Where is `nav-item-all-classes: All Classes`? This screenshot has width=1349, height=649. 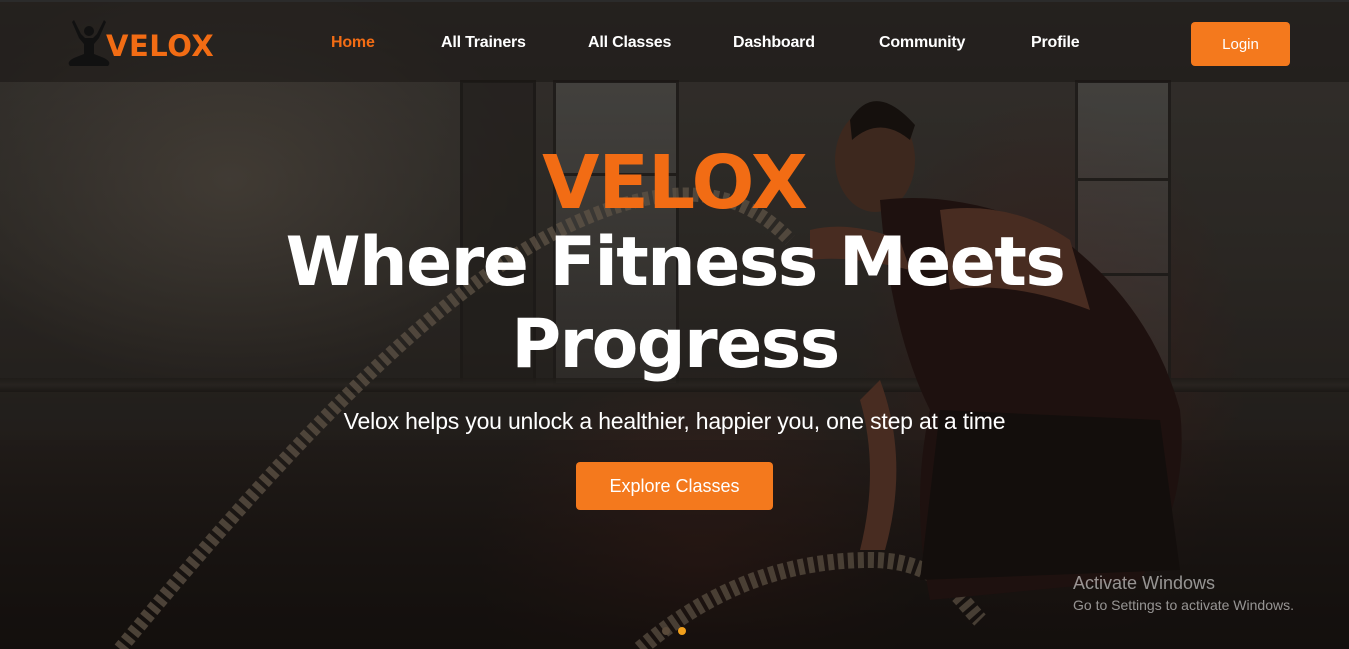
nav-item-all-classes: All Classes is located at coordinates (629, 43).